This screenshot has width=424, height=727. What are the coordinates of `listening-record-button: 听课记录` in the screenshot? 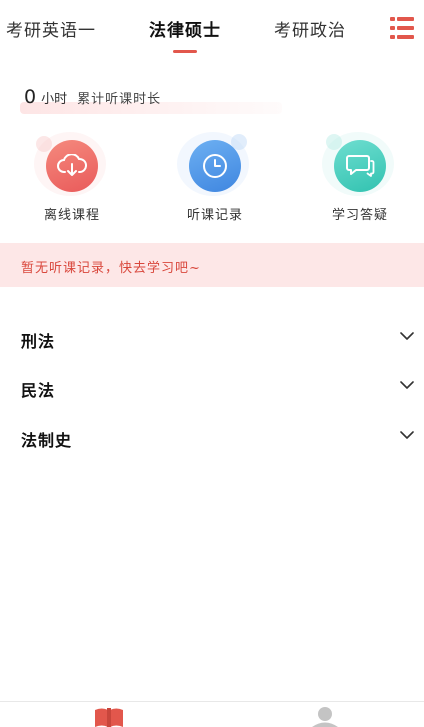 It's located at (215, 177).